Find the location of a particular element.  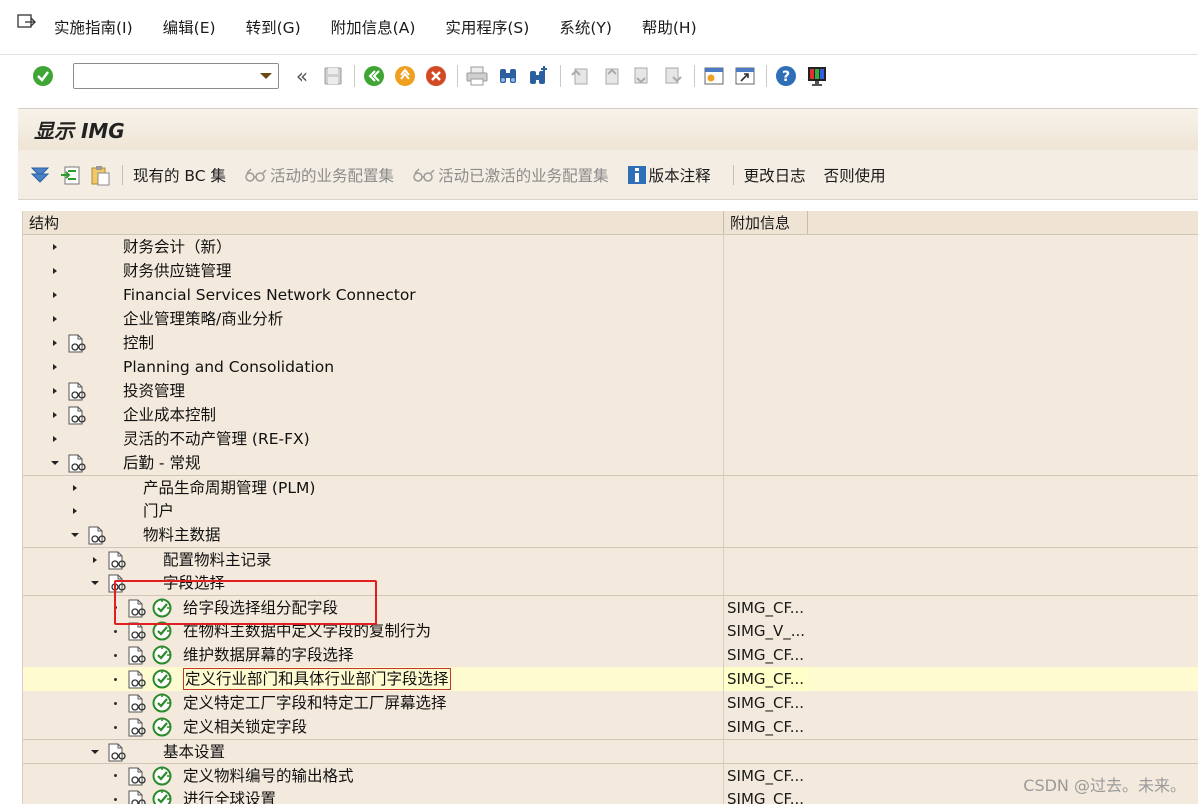

tree-row: Financial Services Network Connector is located at coordinates (610, 295).